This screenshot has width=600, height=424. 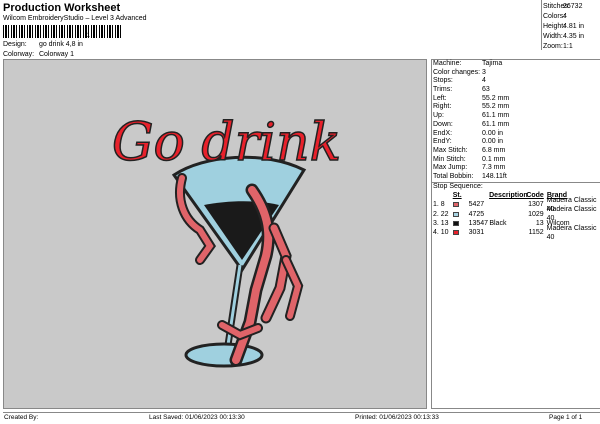 I want to click on stop-stitches: 3031, so click(x=476, y=233).